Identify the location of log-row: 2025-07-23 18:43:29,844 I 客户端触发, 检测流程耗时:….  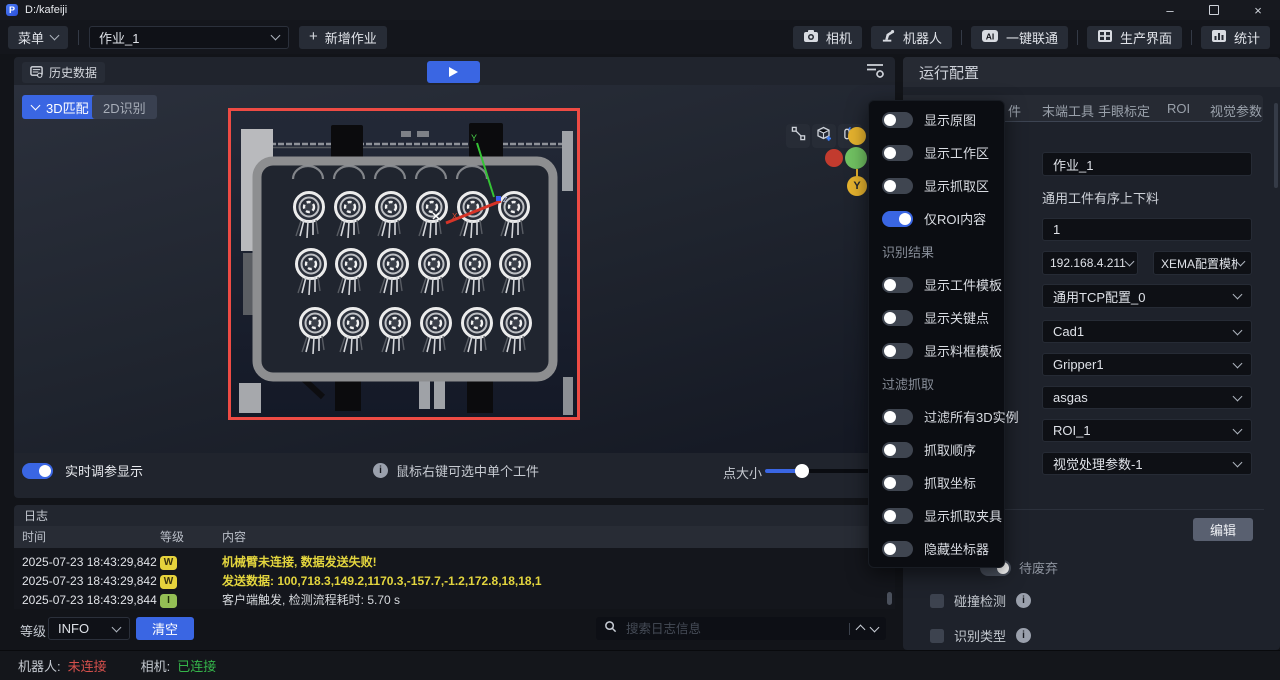
(454, 600).